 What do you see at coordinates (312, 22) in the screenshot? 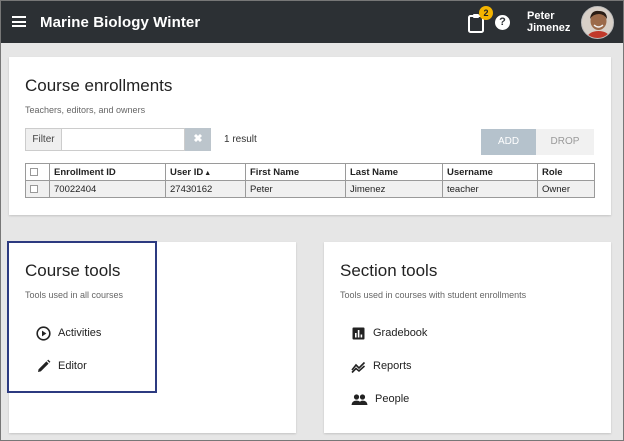
I see `top-app-bar: Marine Biology Winter 2 ? Peter Jimenez` at bounding box center [312, 22].